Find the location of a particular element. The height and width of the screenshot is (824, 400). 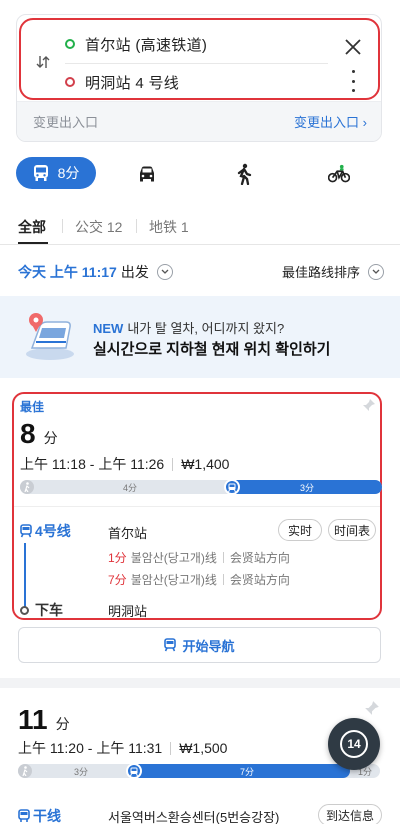

transport-mode-tabs: 8分 is located at coordinates (200, 173).